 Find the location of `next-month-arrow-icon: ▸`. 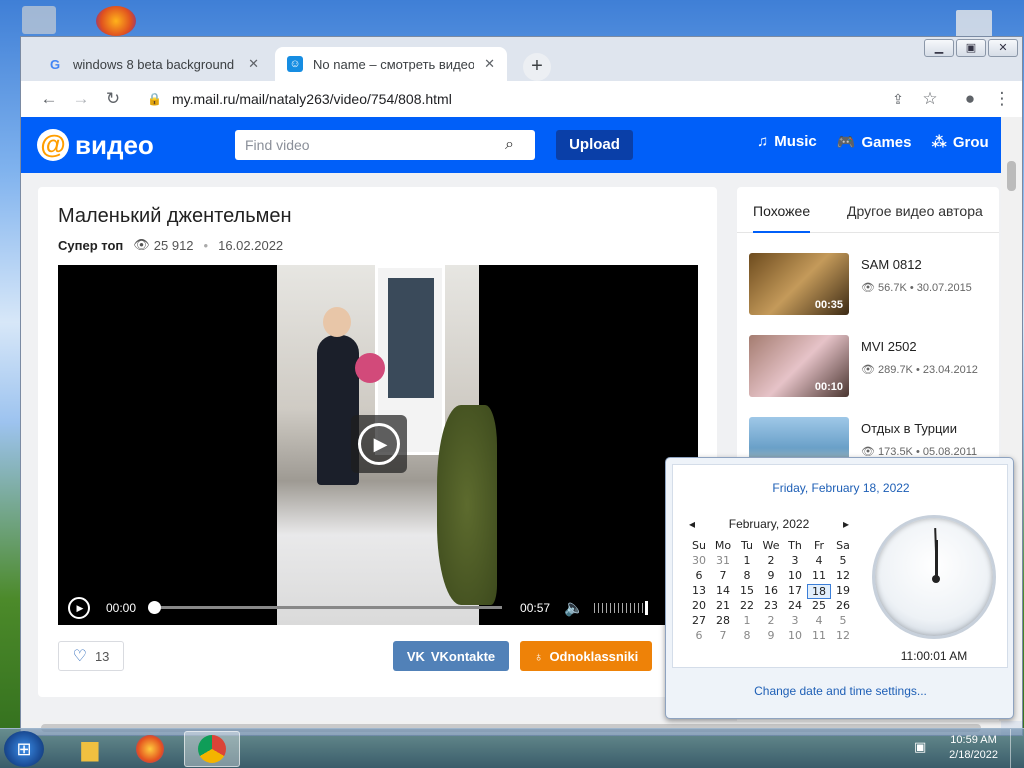

next-month-arrow-icon: ▸ is located at coordinates (846, 524).